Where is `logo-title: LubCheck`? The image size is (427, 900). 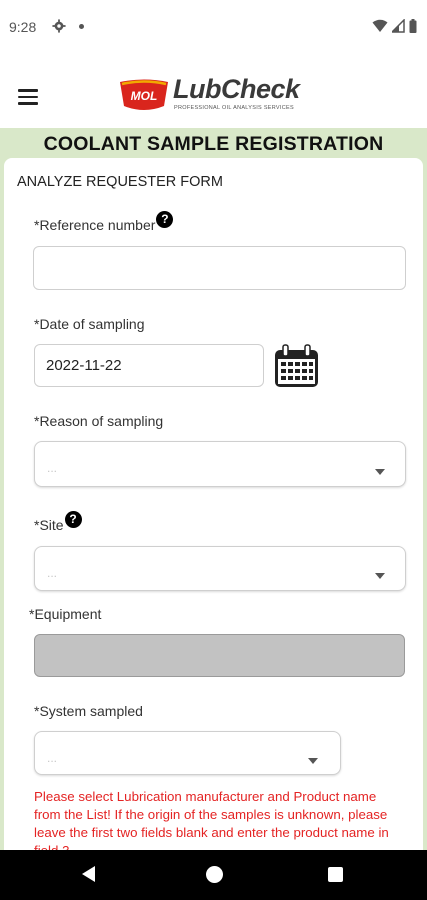 logo-title: LubCheck is located at coordinates (236, 89).